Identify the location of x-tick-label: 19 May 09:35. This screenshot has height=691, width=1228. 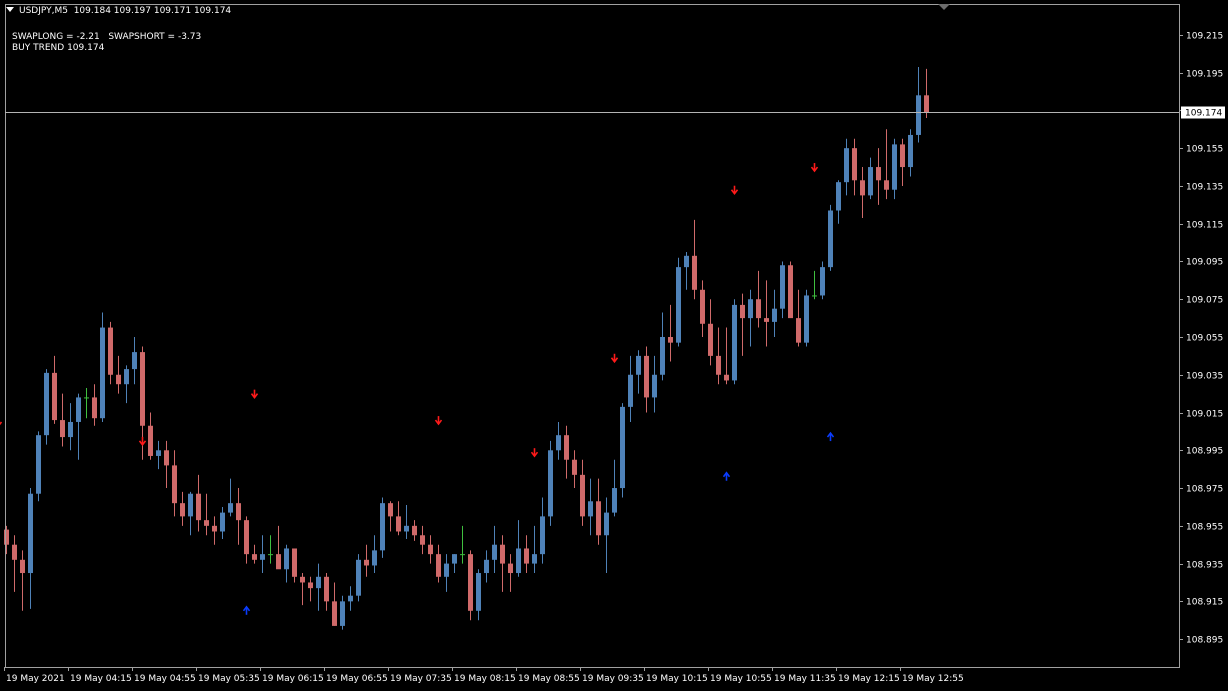
(613, 679).